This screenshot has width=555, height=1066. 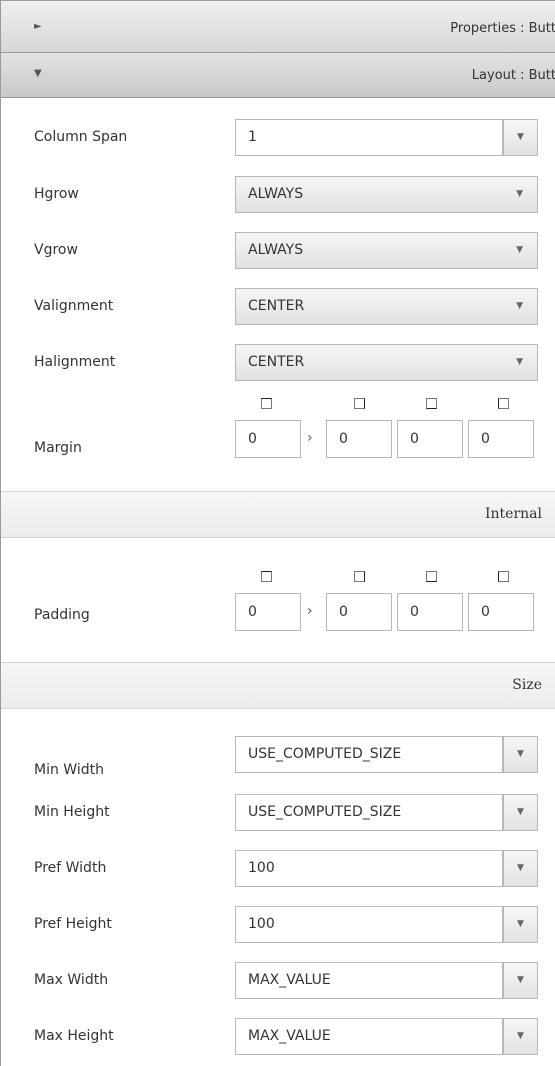 I want to click on max-height-dropdown-button: ▼, so click(x=520, y=1036).